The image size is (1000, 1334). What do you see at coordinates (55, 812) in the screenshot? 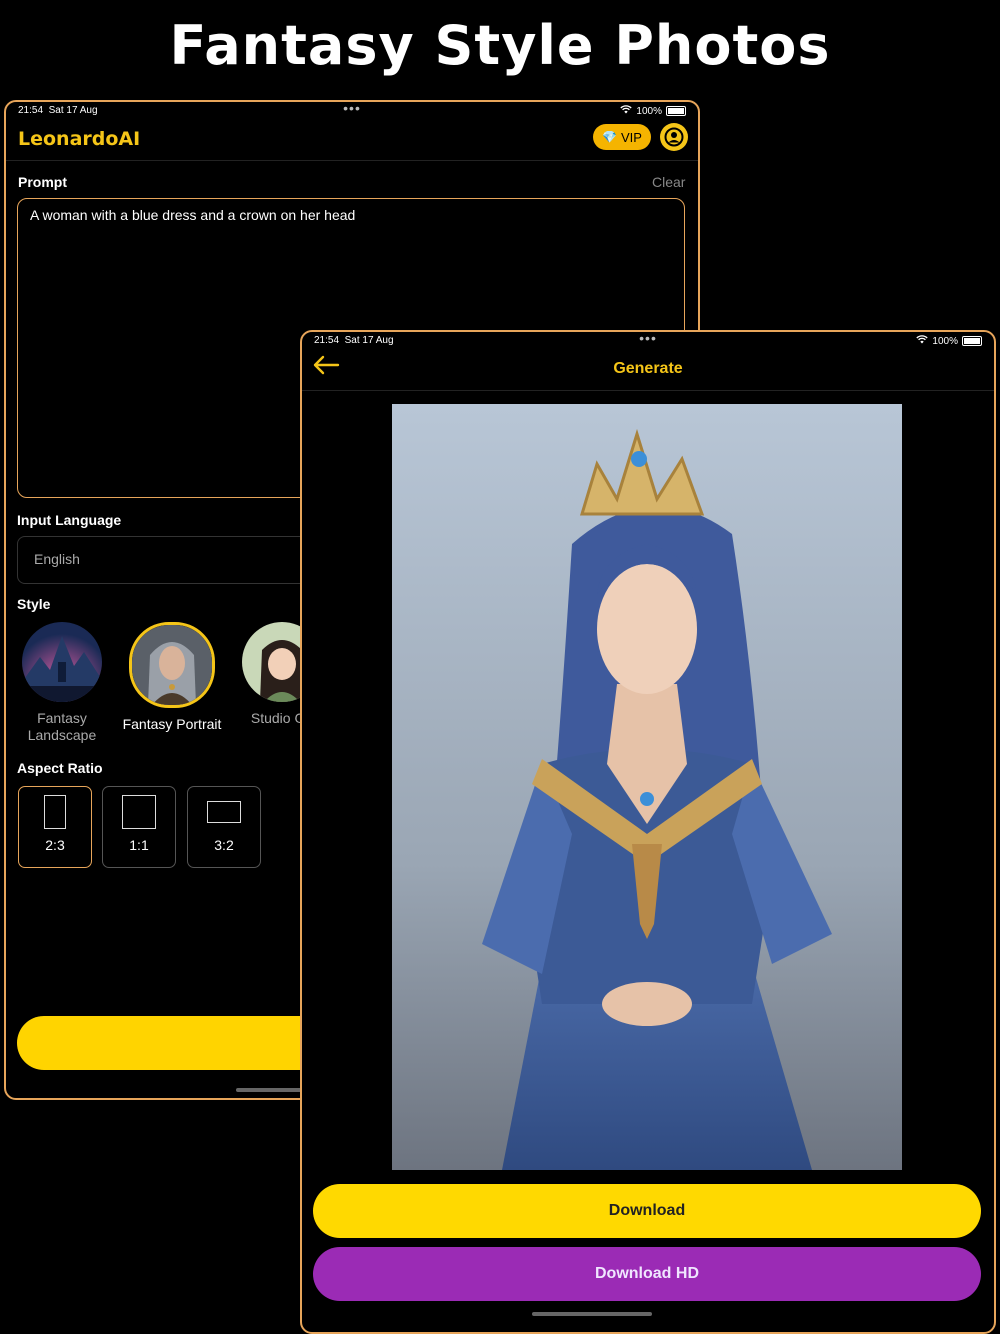
I see `portrait-ratio-icon` at bounding box center [55, 812].